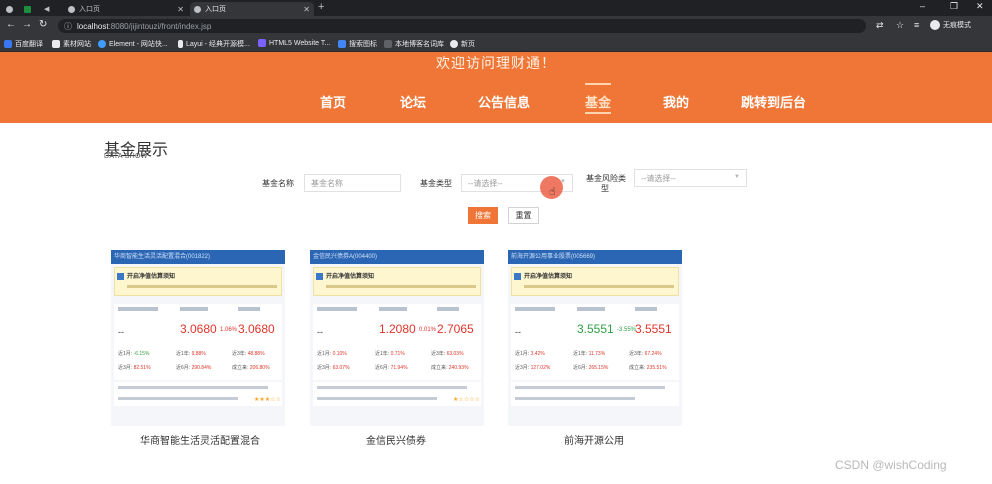 This screenshot has height=484, width=992. Describe the element at coordinates (980, 6) in the screenshot. I see `window-close-icon: ✕` at that location.